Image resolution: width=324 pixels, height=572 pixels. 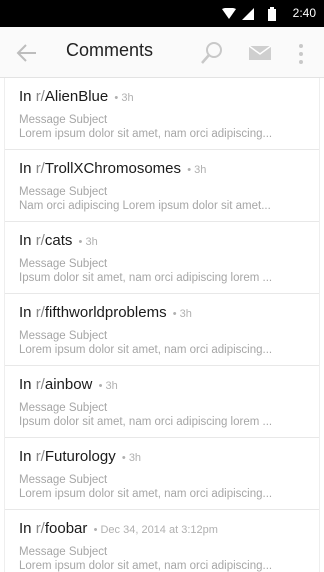 I want to click on item-header: In r/TrollXChromosomes • 3h, so click(x=162, y=168).